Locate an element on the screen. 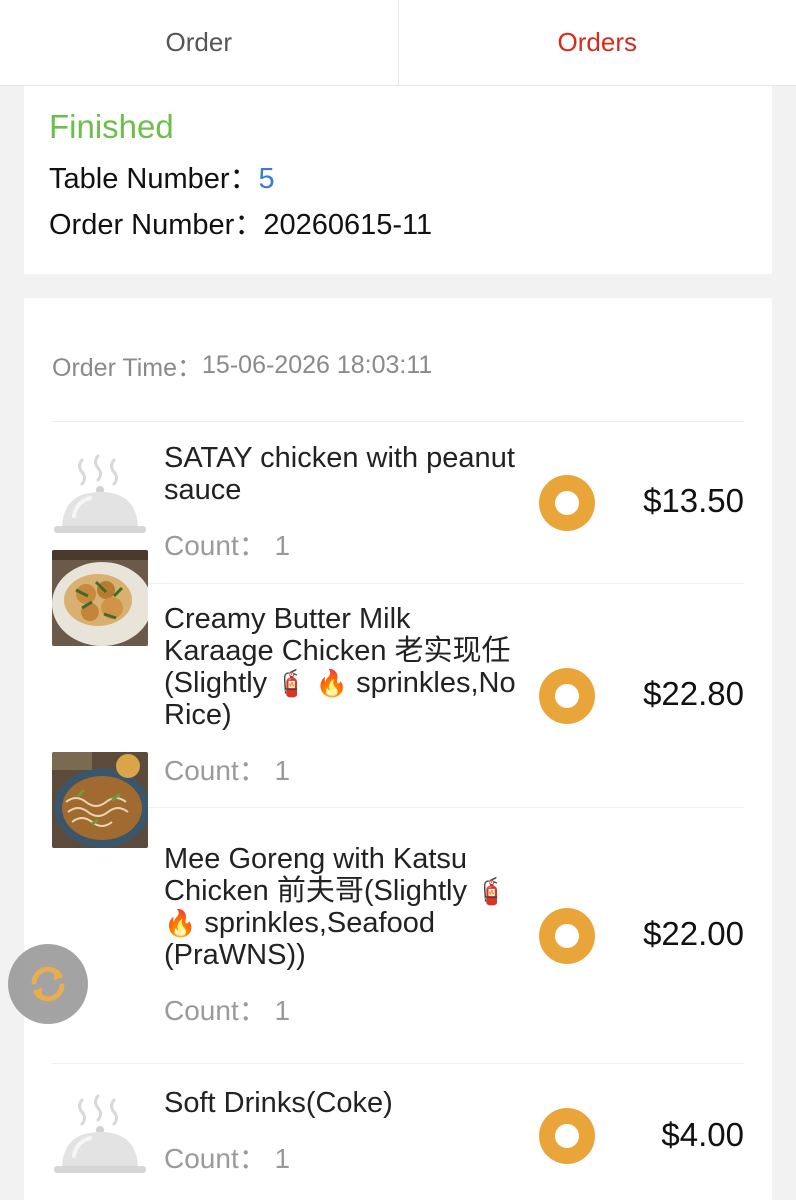  order-time-label: Order Time： is located at coordinates (127, 367).